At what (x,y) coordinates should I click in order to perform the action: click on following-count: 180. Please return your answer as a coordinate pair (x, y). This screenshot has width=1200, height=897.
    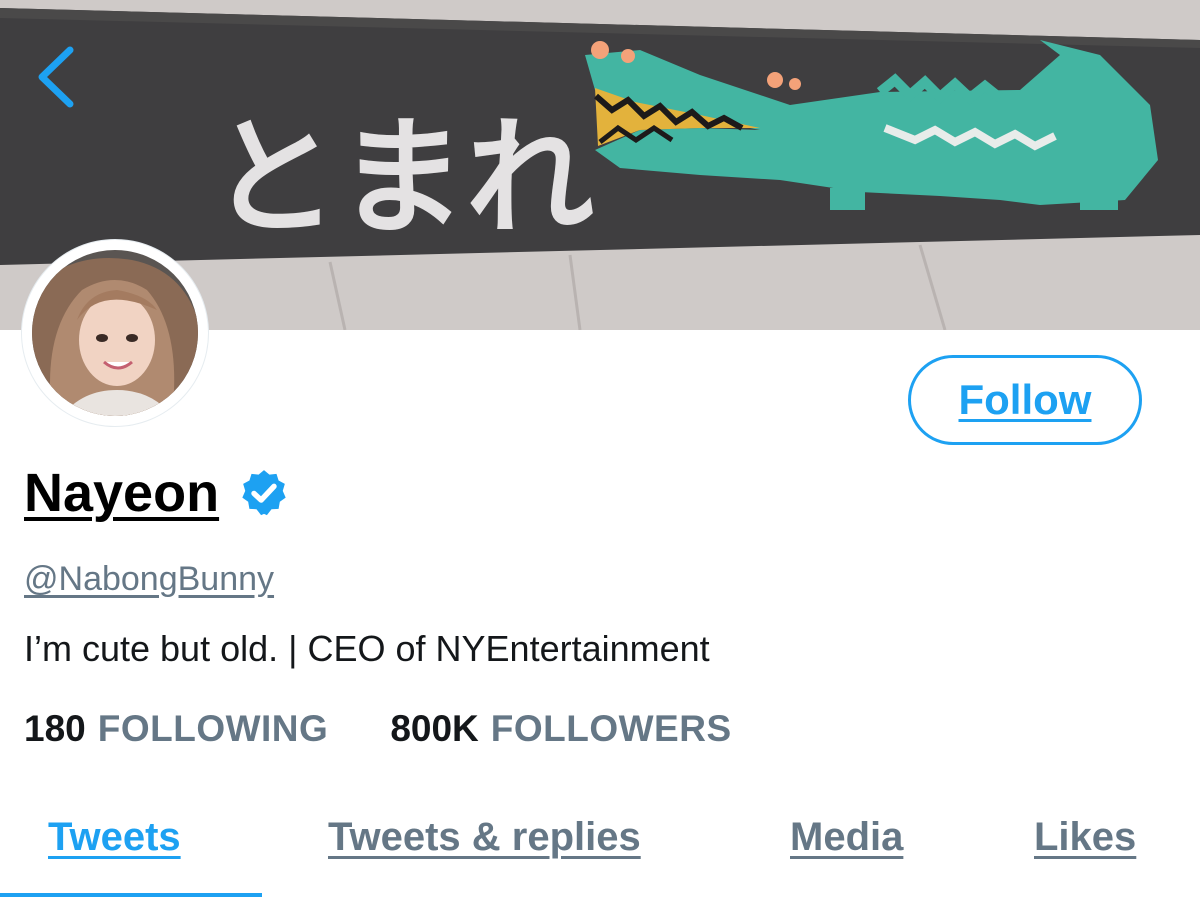
    Looking at the image, I should click on (55, 728).